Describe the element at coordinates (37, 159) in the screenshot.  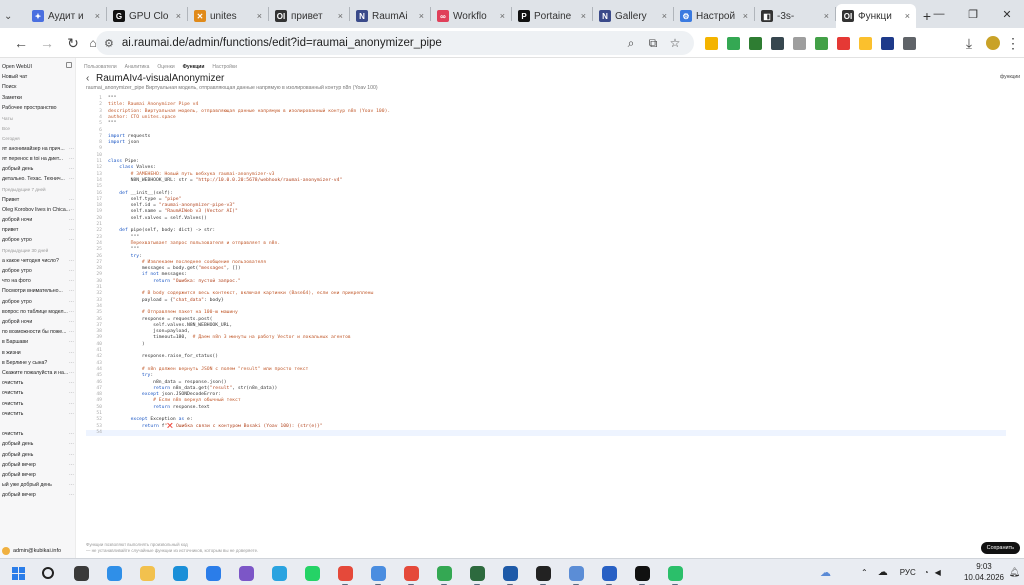
I see `sidebar-item: ят перенос в toi на диет... ⋯` at that location.